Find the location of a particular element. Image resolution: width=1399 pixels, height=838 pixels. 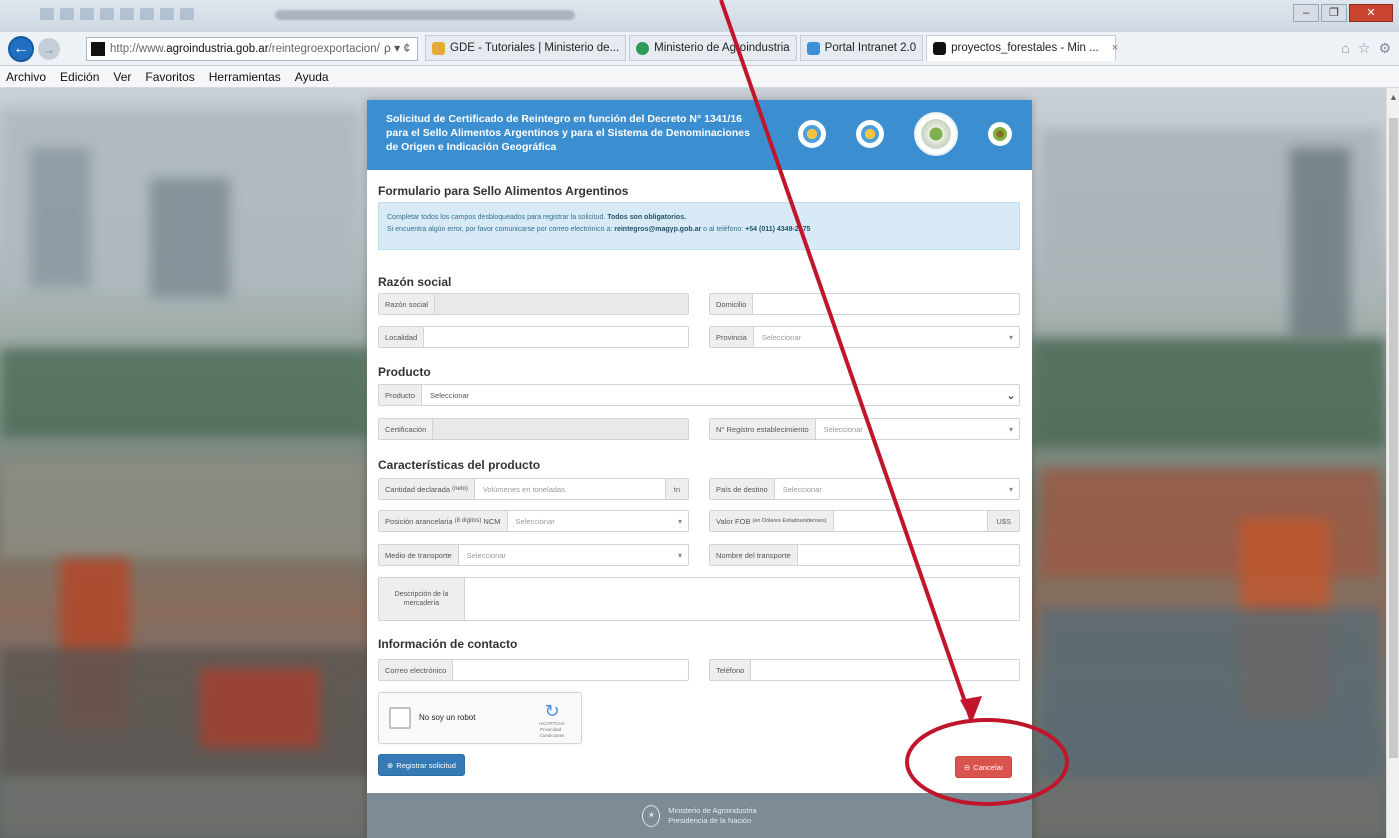

field-label: Correo electrónico is located at coordinates (416, 670).